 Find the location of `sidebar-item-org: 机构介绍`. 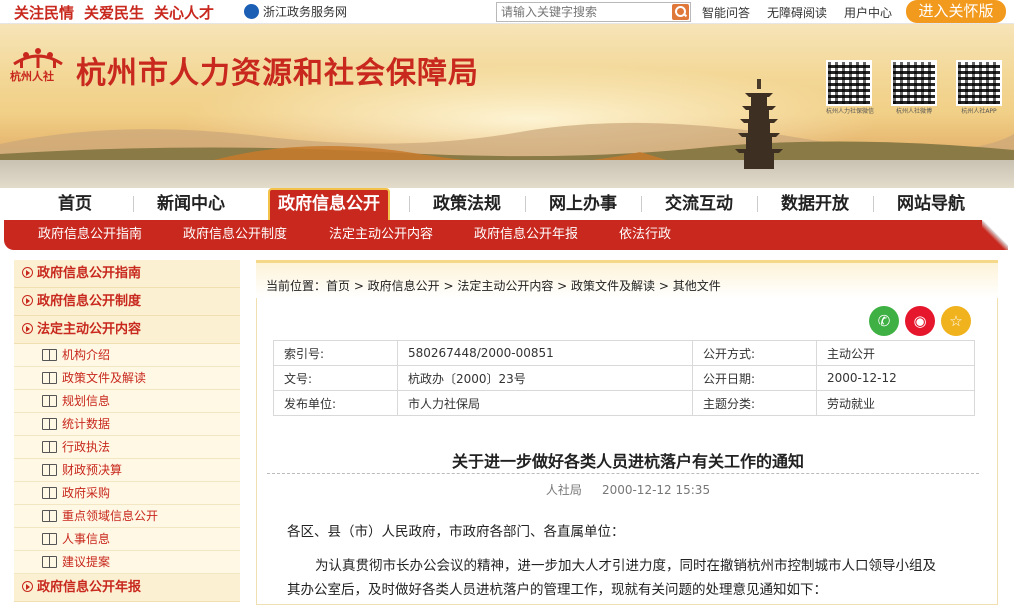

sidebar-item-org: 机构介绍 is located at coordinates (127, 355).